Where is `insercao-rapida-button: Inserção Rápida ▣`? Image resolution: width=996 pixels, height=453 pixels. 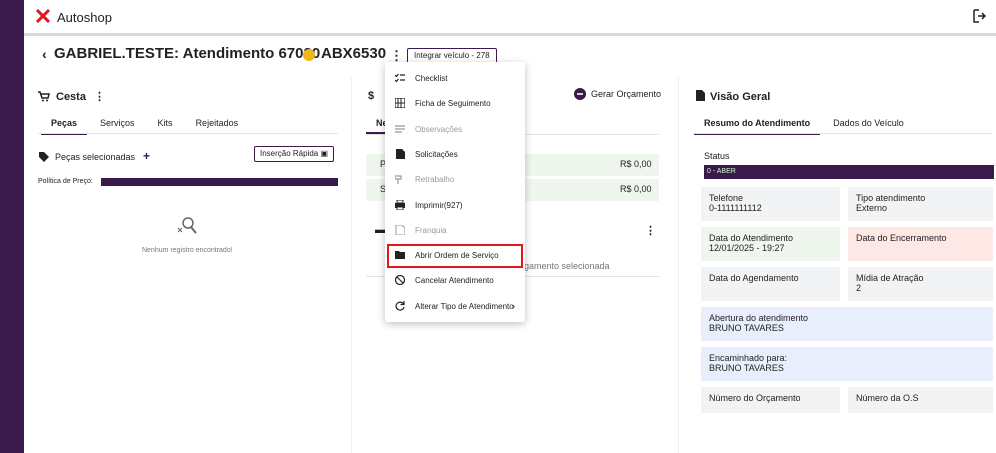 insercao-rapida-button: Inserção Rápida ▣ is located at coordinates (294, 154).